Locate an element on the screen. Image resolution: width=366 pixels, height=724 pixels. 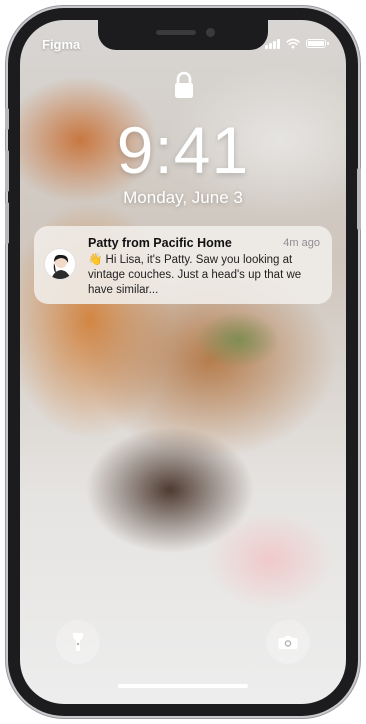
volume-down-button is located at coordinates (7, 223).